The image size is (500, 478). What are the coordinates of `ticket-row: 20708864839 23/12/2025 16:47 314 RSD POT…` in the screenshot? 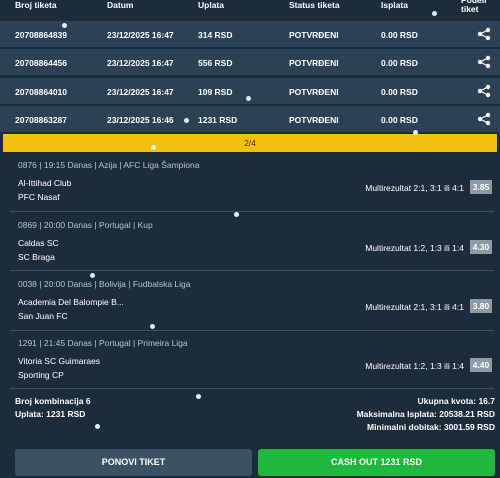 It's located at (250, 34).